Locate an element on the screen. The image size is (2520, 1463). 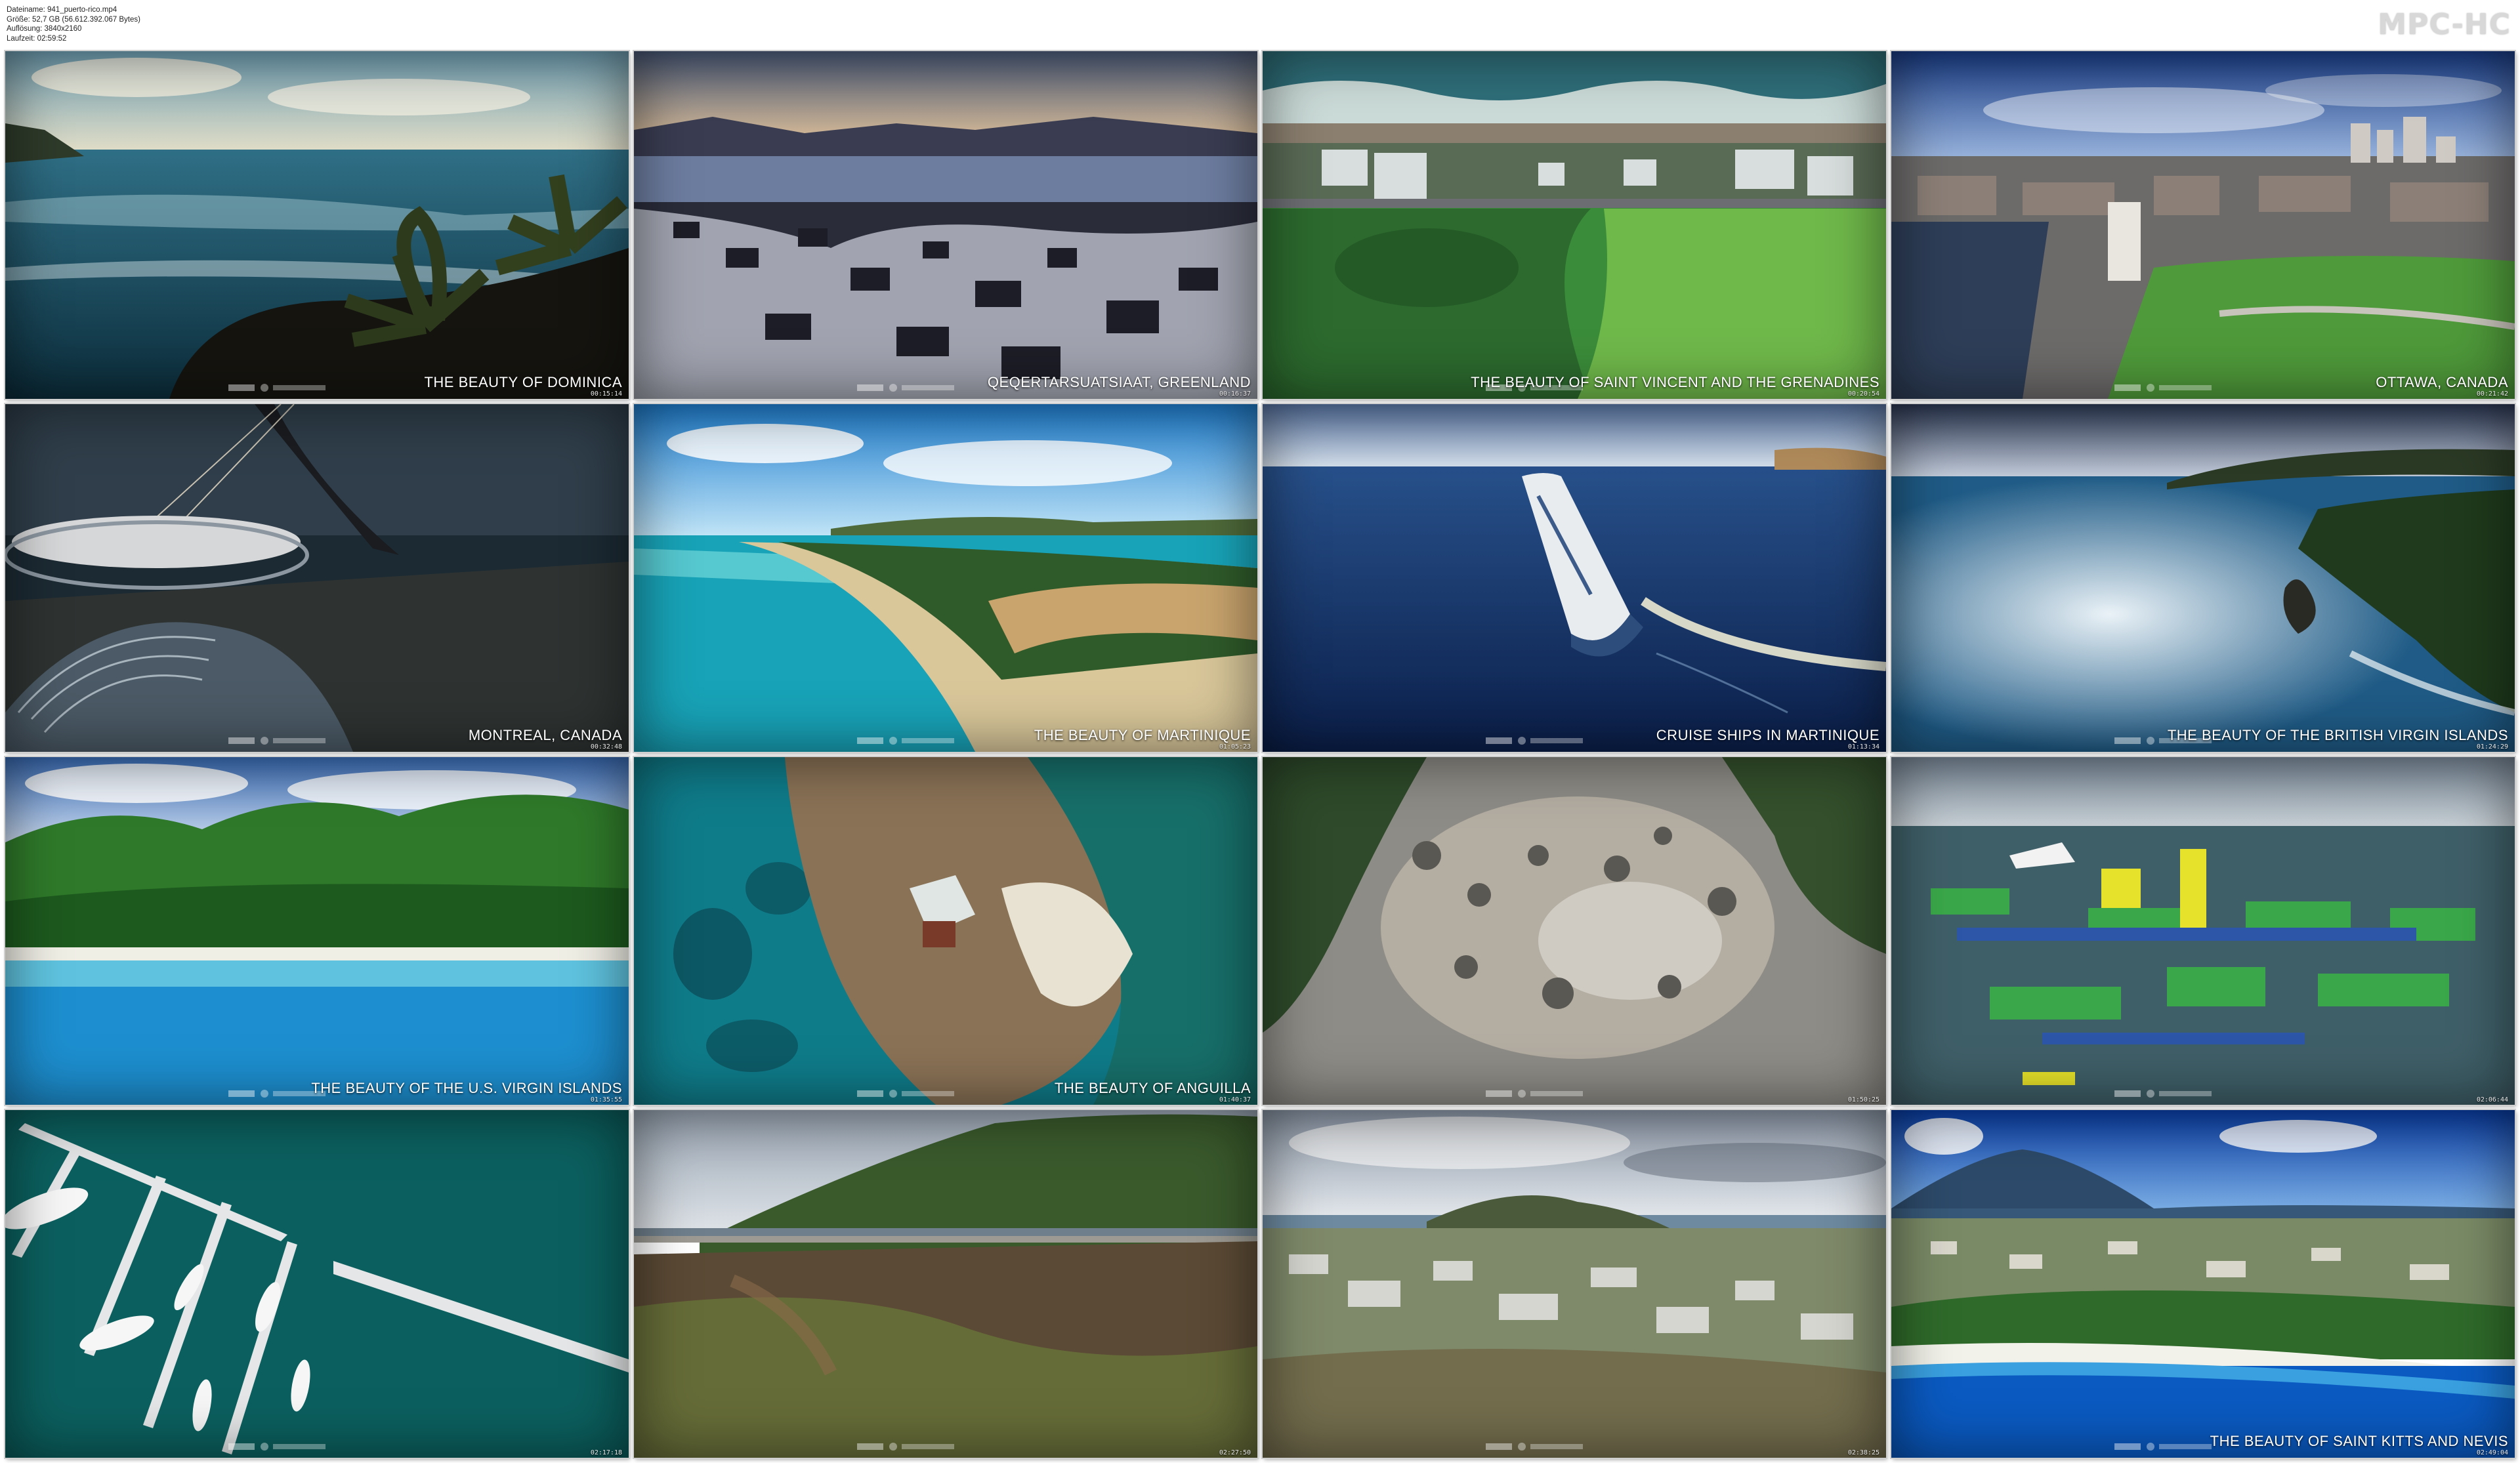
thumbnail-timestamp: 01:24:29 is located at coordinates (2492, 747).